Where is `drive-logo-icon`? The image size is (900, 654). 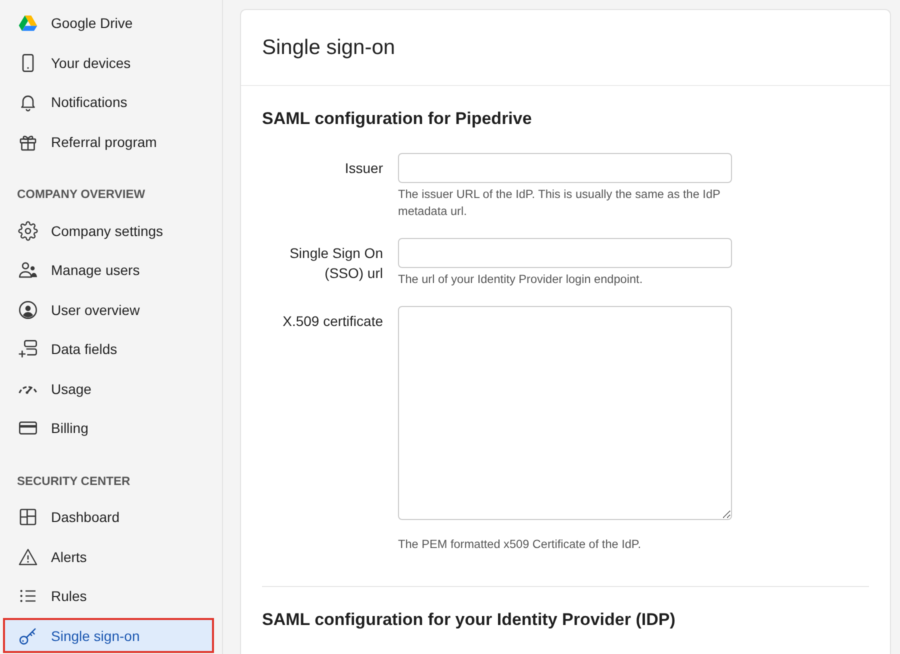
drive-logo-icon is located at coordinates (28, 23).